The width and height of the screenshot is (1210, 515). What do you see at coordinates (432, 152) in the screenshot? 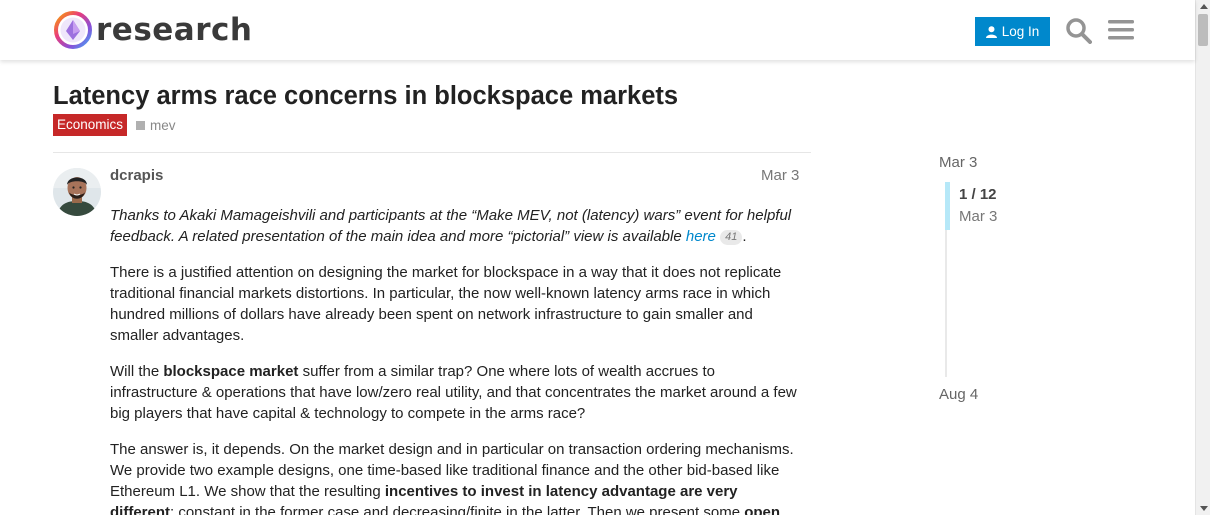
I see `divider` at bounding box center [432, 152].